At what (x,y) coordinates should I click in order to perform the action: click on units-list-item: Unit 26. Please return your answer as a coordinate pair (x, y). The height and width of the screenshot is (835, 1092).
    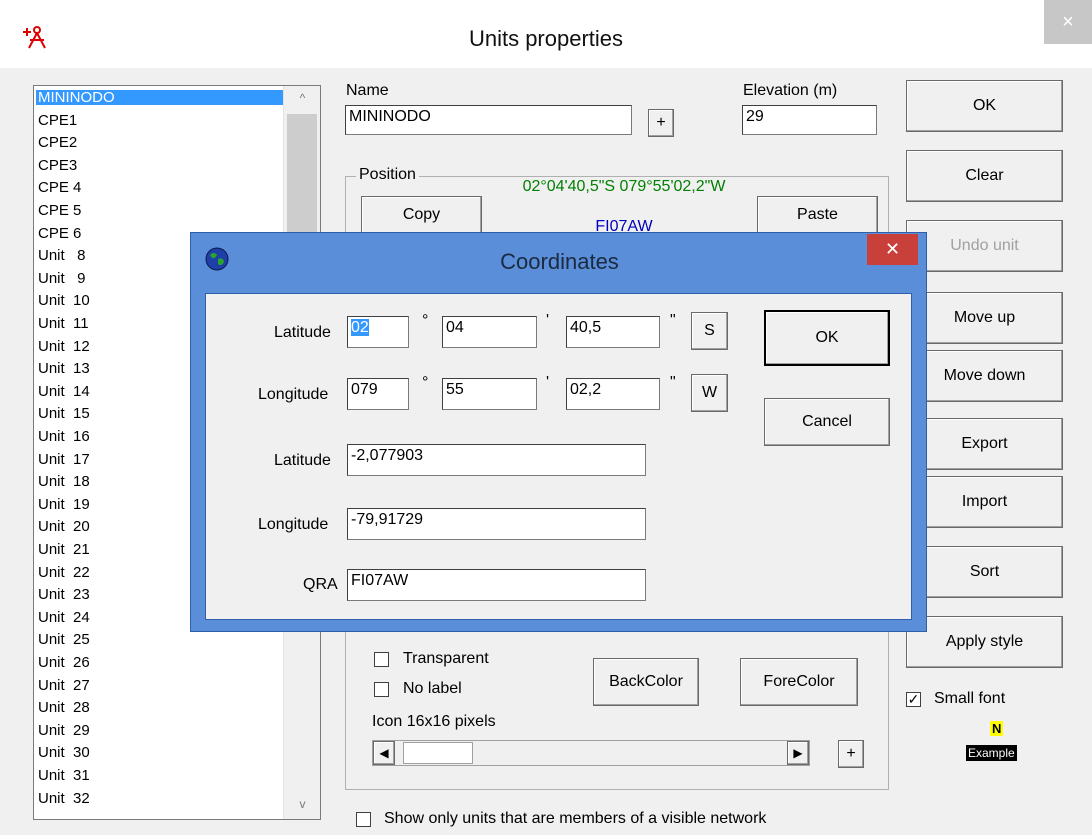
    Looking at the image, I should click on (64, 662).